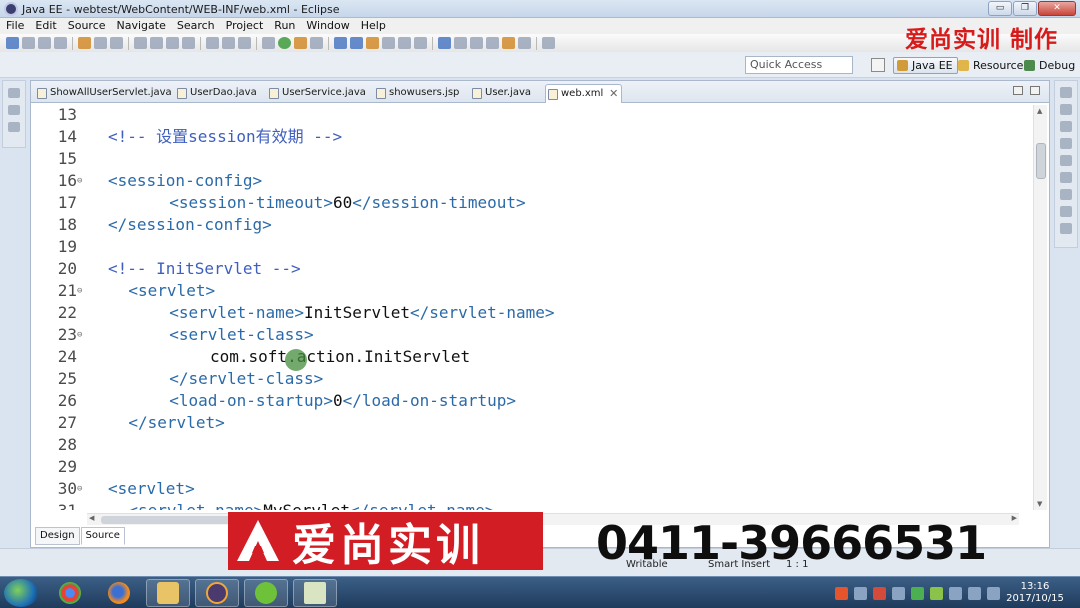 This screenshot has height=608, width=1080. What do you see at coordinates (102, 536) in the screenshot?
I see `tab-source: Source` at bounding box center [102, 536].